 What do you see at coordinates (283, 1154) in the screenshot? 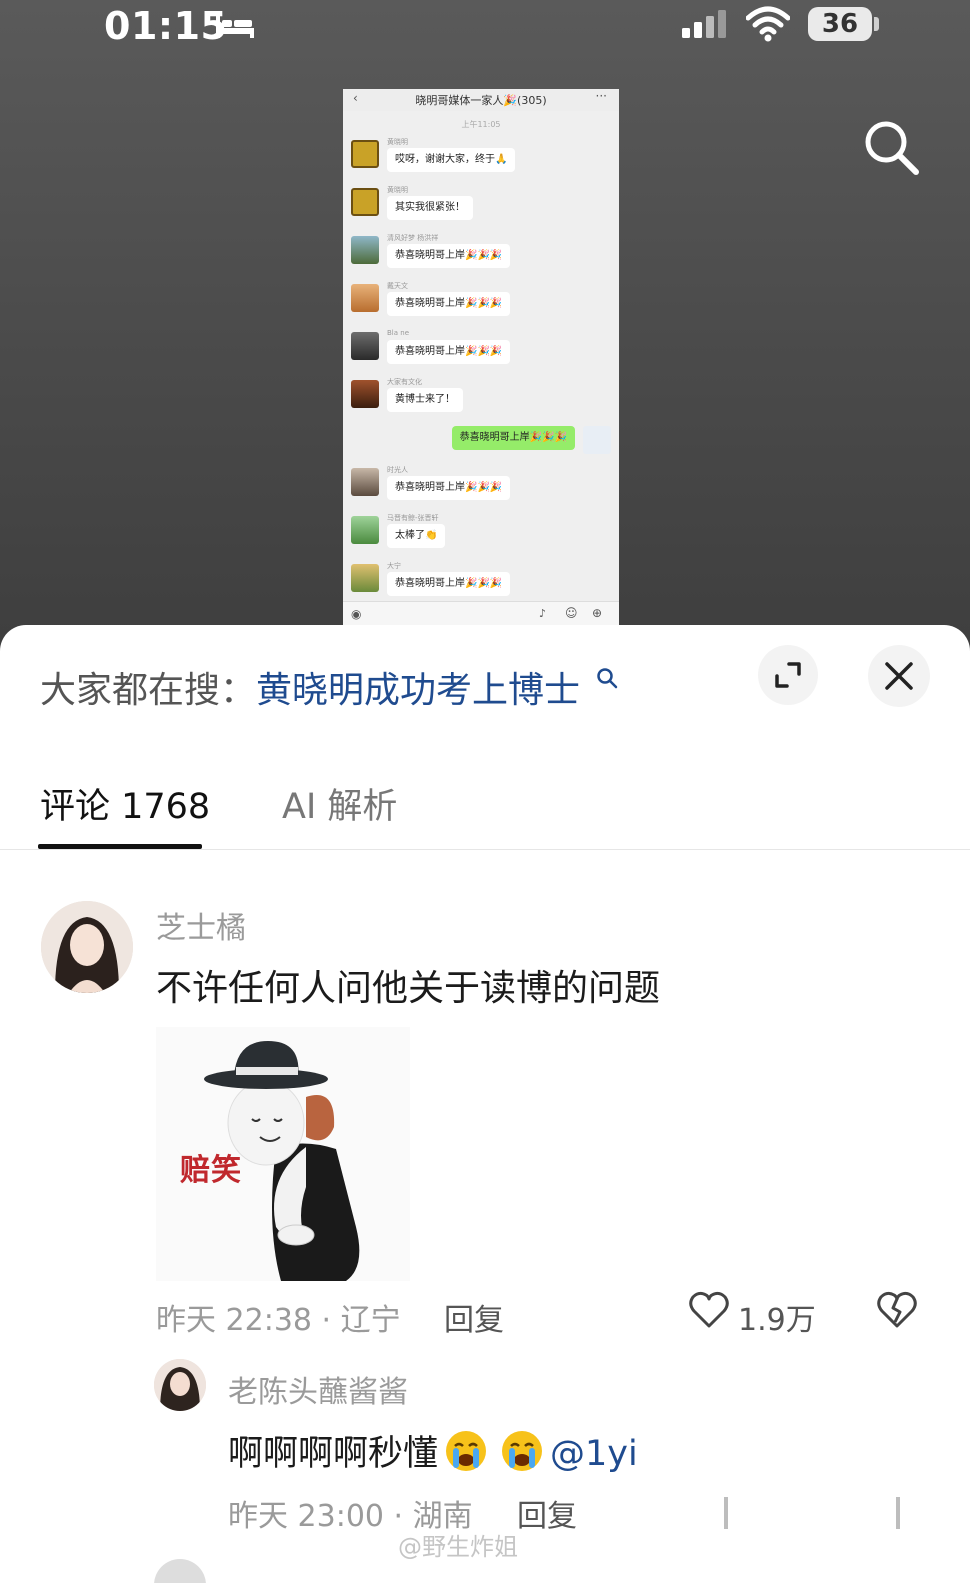
I see `sticker-image: 赔笑` at bounding box center [283, 1154].